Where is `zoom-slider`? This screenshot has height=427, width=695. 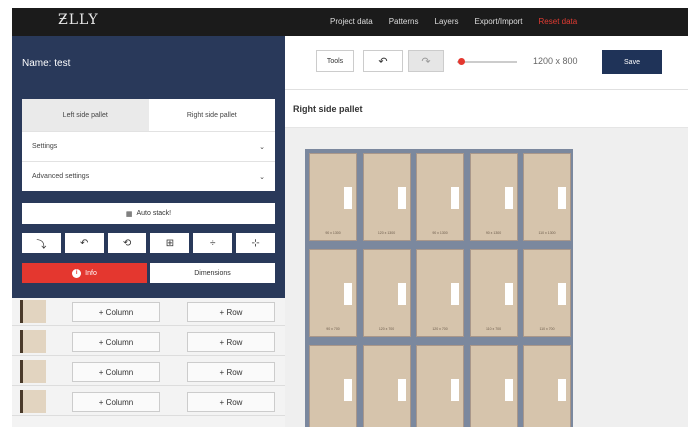
zoom-slider is located at coordinates (487, 62).